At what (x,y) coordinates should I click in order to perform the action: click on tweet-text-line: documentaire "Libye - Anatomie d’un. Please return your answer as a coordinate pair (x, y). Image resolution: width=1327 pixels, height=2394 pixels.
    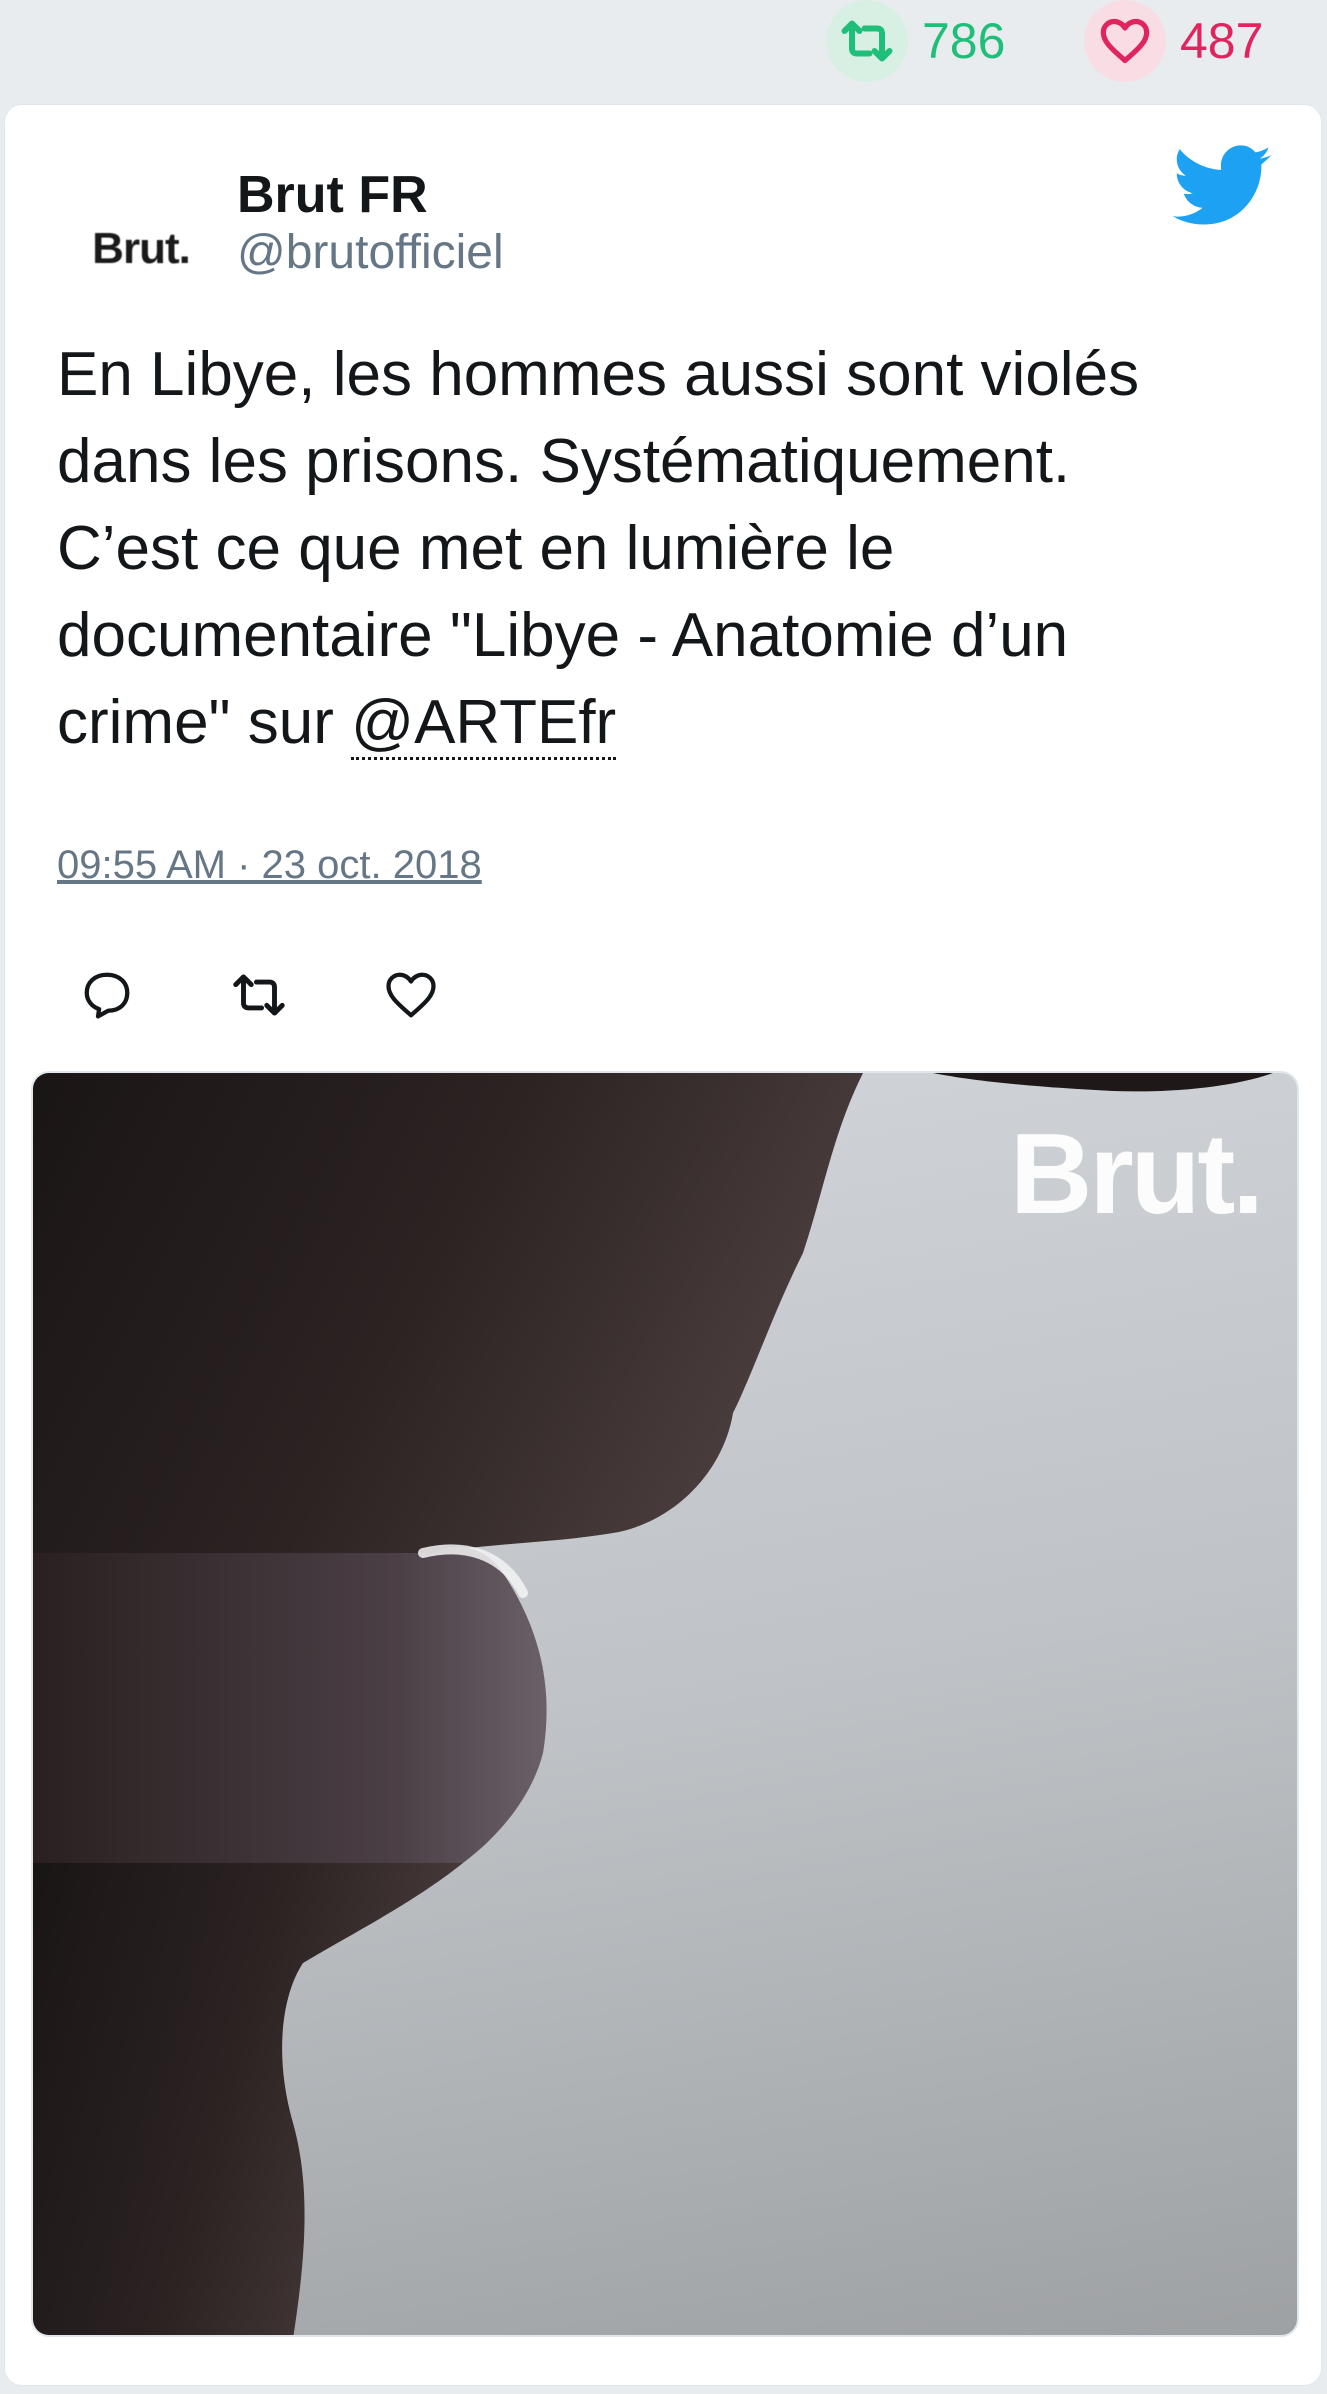
    Looking at the image, I should click on (563, 635).